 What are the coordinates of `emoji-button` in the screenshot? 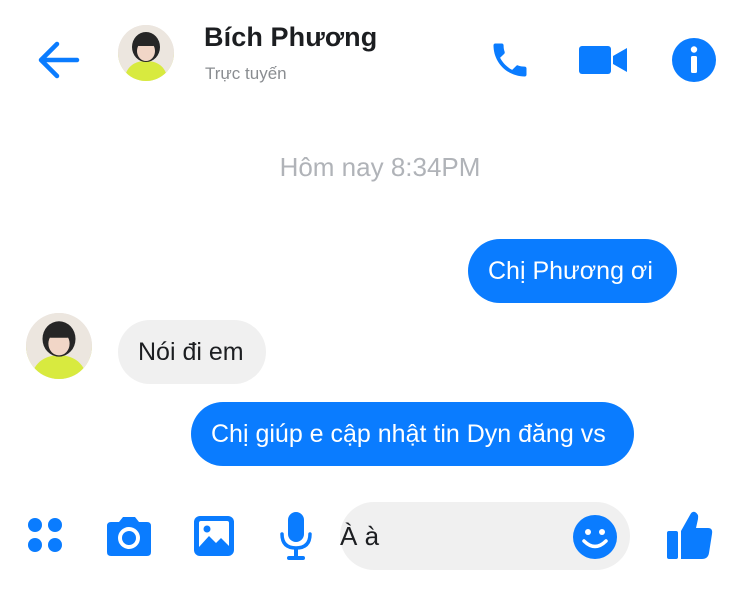 It's located at (595, 537).